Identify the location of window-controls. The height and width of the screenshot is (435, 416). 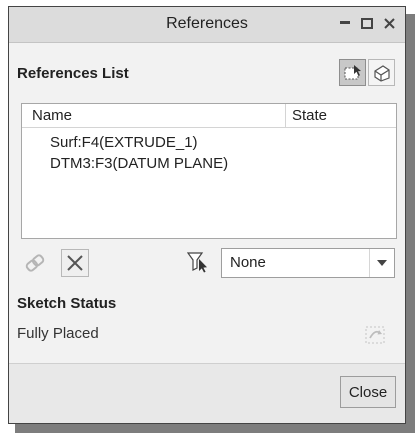
(367, 23).